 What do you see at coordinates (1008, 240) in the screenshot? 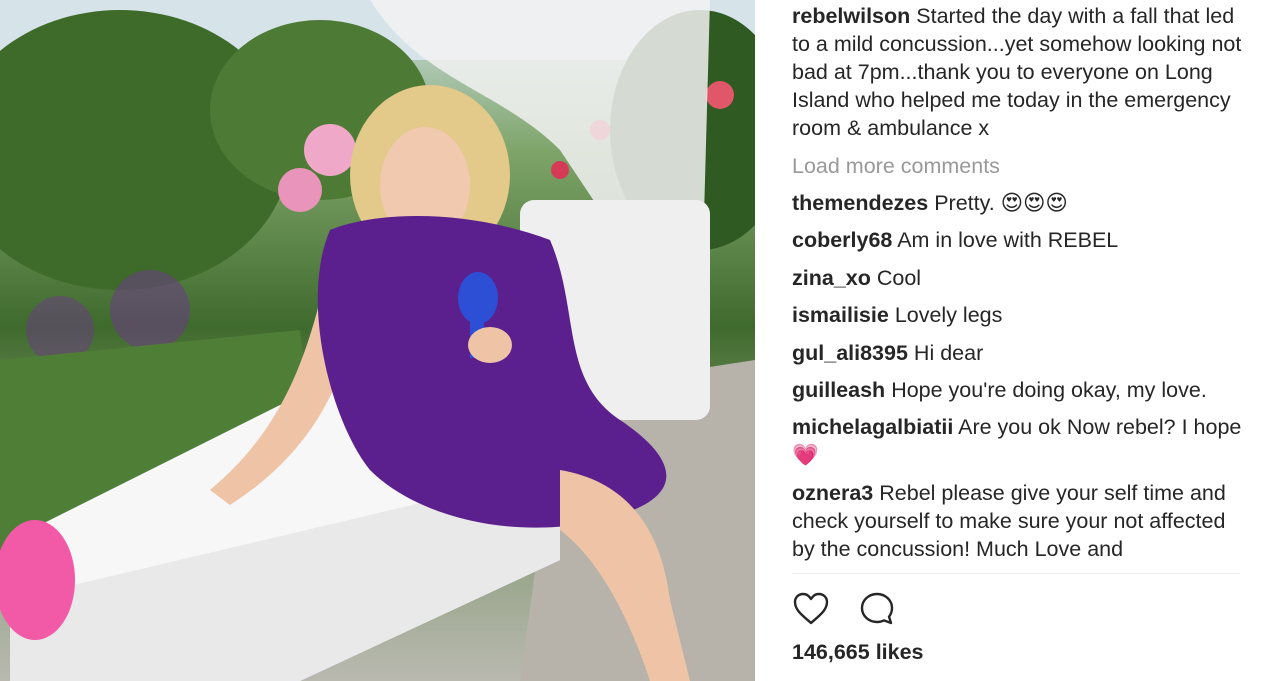
I see `comment-text: Am in love with REBEL` at bounding box center [1008, 240].